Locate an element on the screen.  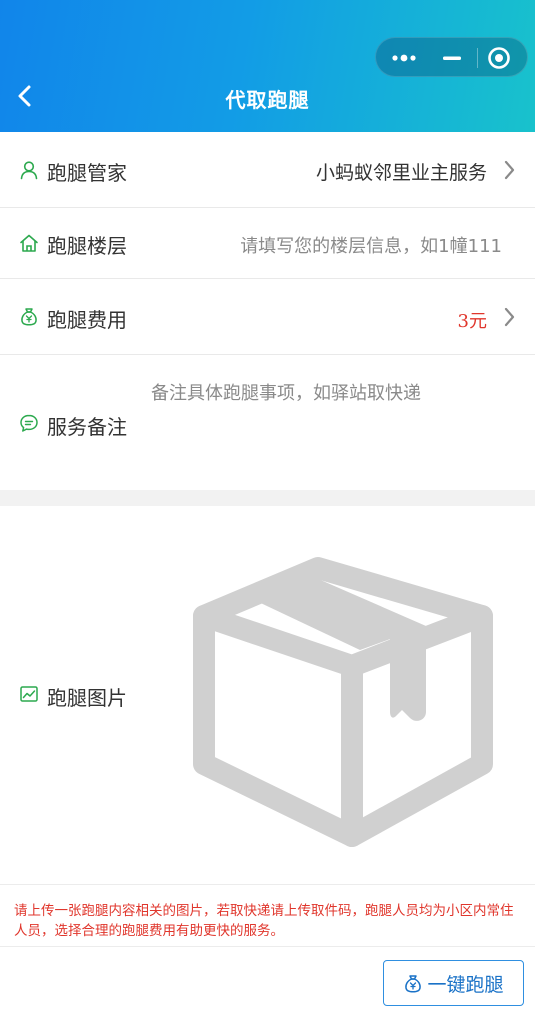
remark-textarea: 备注具体跑腿事项，如驿站取快递 is located at coordinates (330, 424).